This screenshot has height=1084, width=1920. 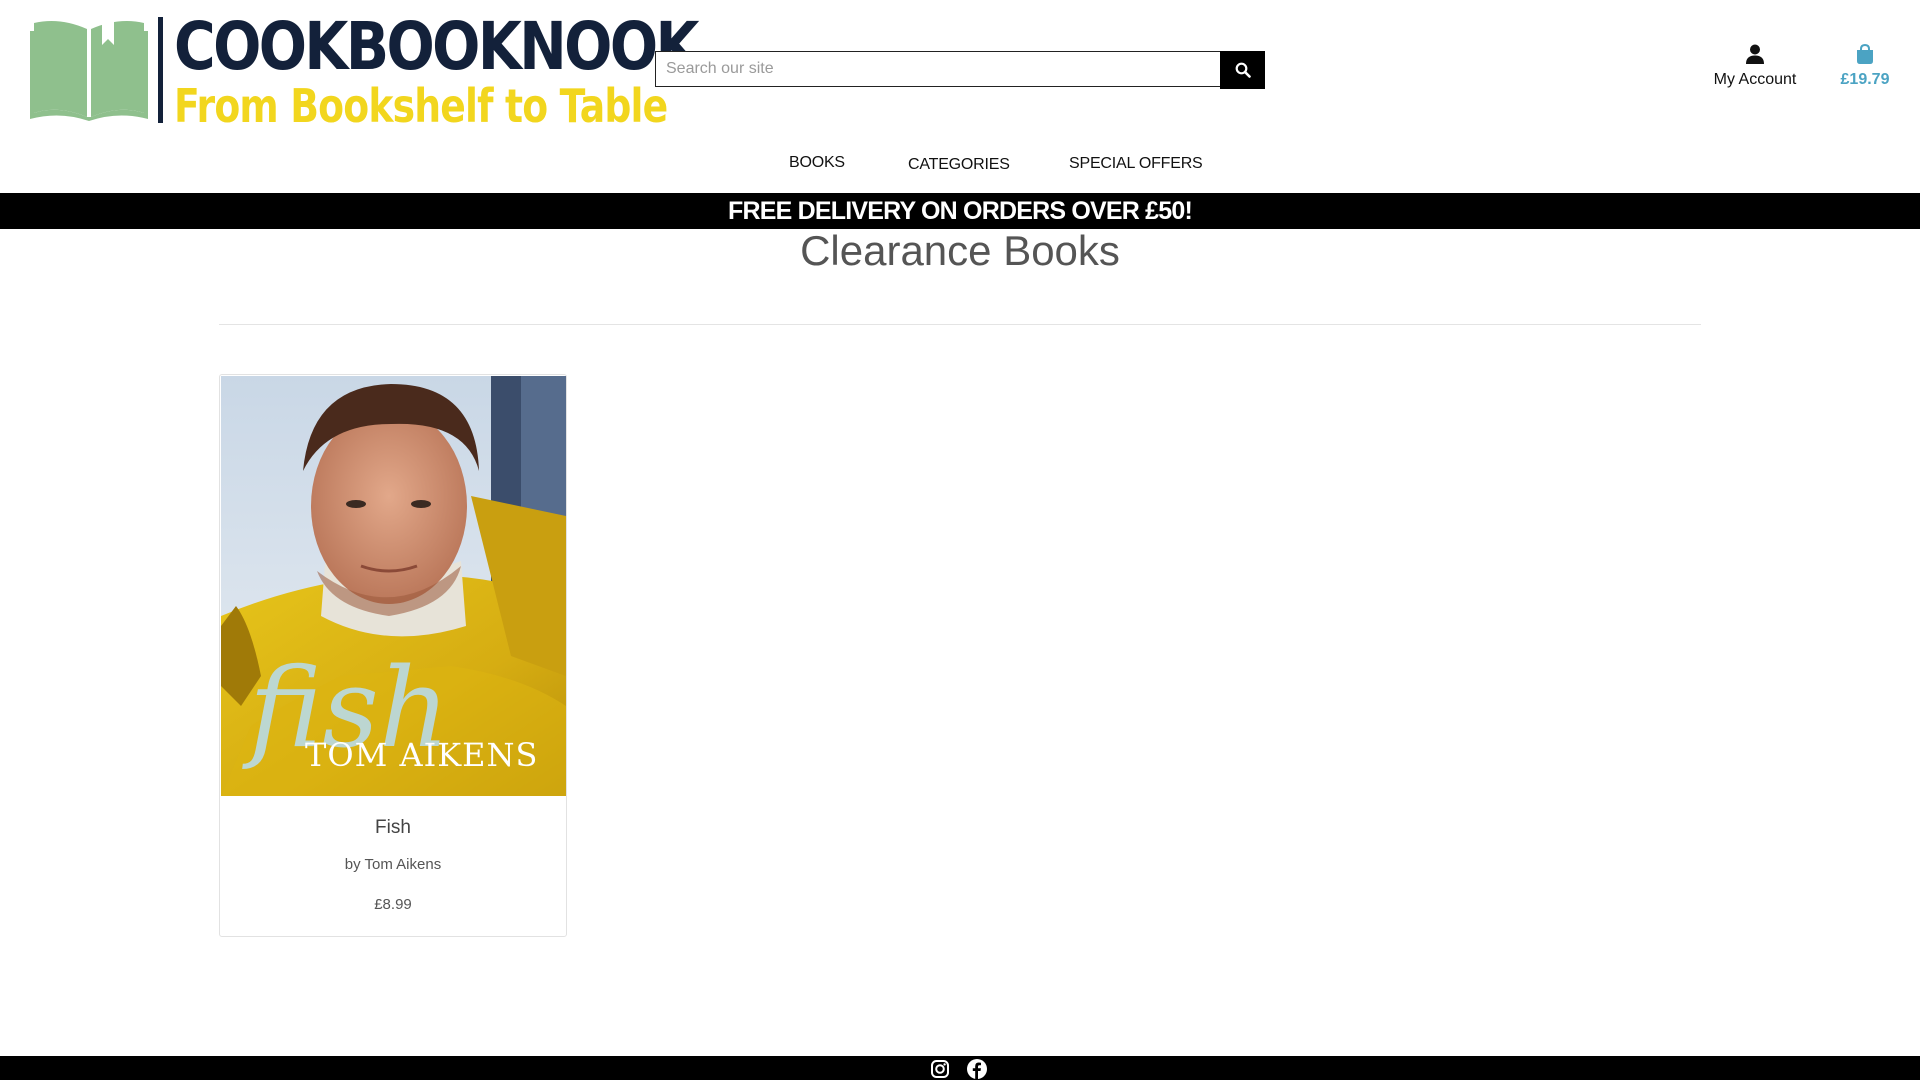 What do you see at coordinates (817, 163) in the screenshot?
I see `nav-books: Books` at bounding box center [817, 163].